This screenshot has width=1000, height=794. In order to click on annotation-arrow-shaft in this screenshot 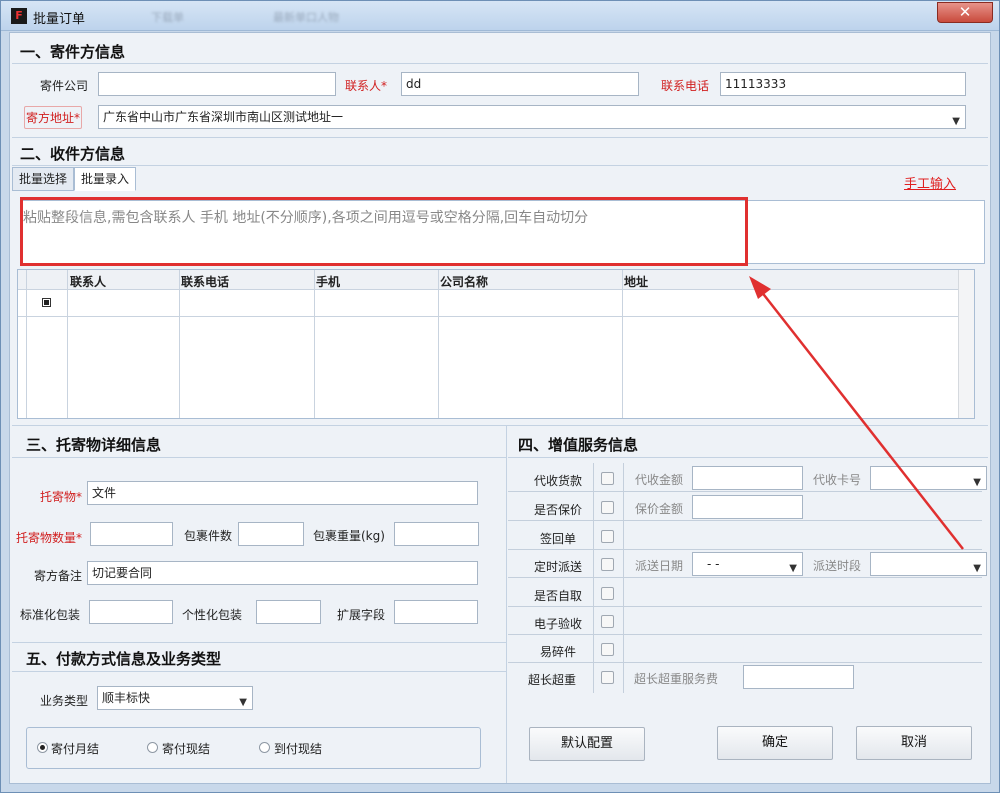, I will do `click(860, 417)`.